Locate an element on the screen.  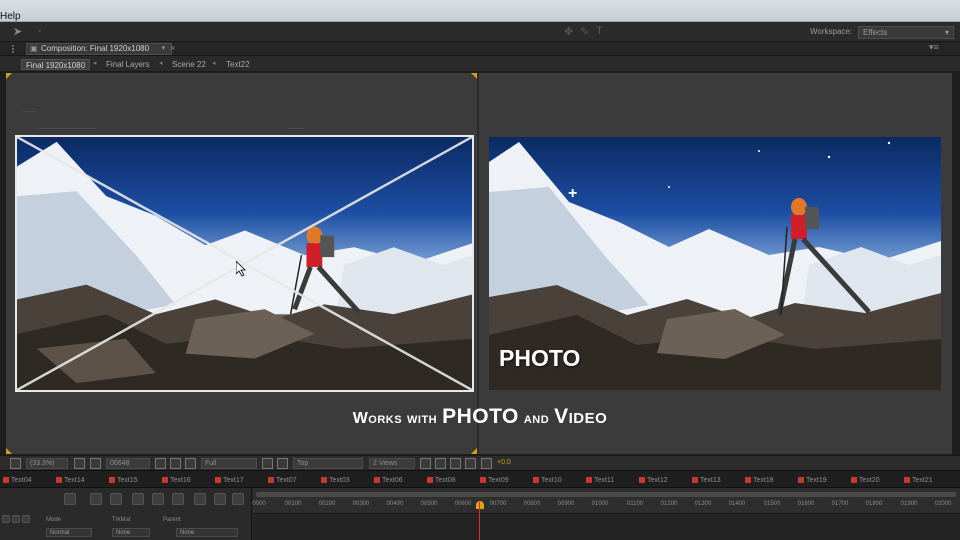
workspace-label: Workspace: is located at coordinates (831, 31).